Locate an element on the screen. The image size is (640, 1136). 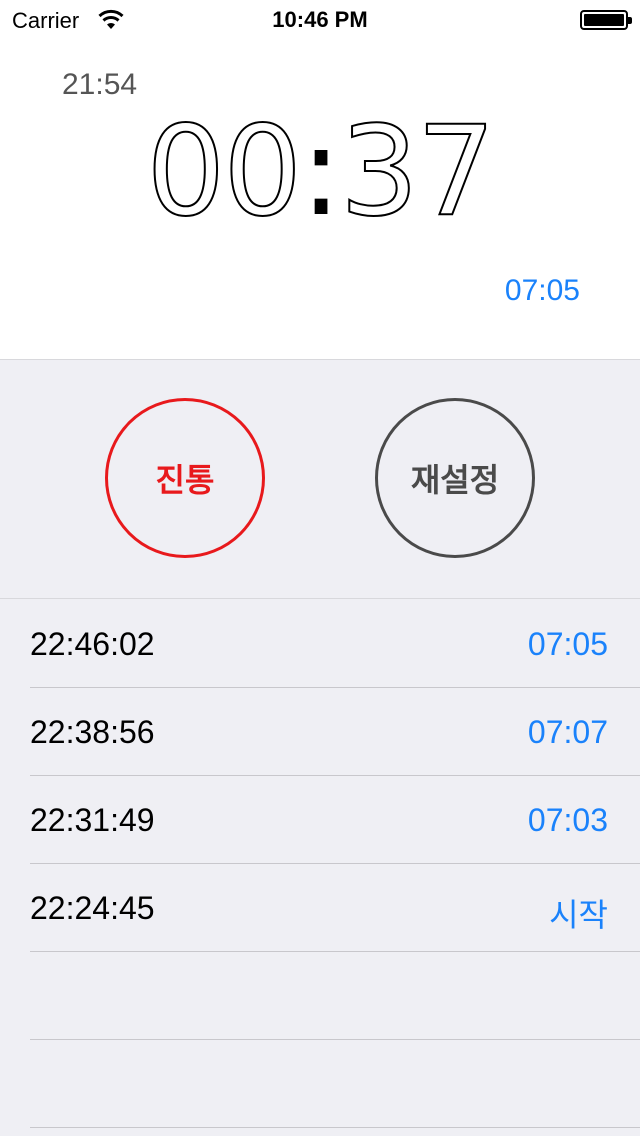
main-timer: 00:37 is located at coordinates (320, 172).